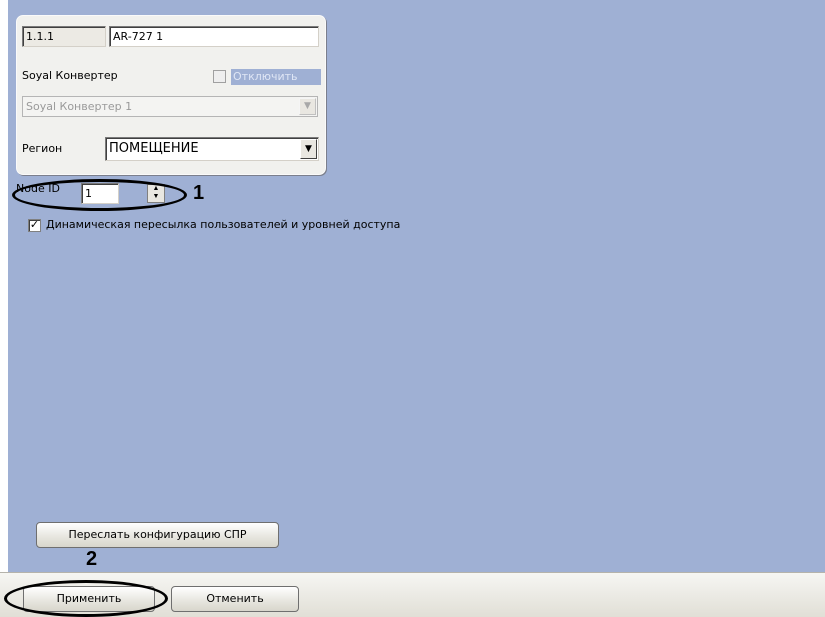 This screenshot has height=617, width=825. What do you see at coordinates (199, 193) in the screenshot?
I see `annotation-marker-1: 1` at bounding box center [199, 193].